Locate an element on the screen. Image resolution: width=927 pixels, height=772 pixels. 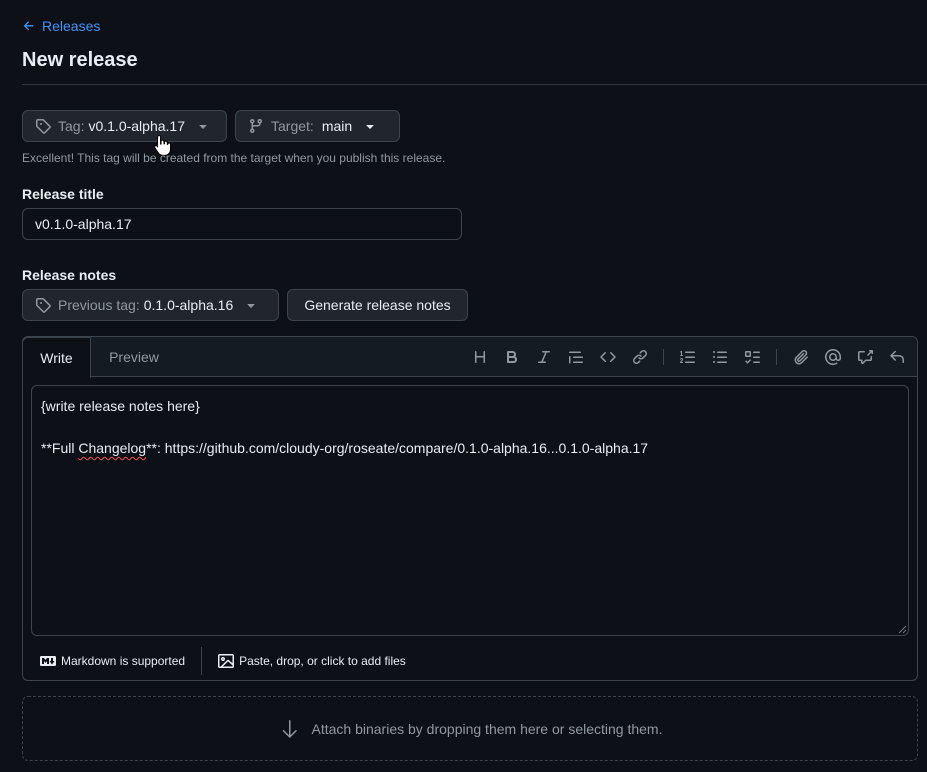
link-icon is located at coordinates (640, 357).